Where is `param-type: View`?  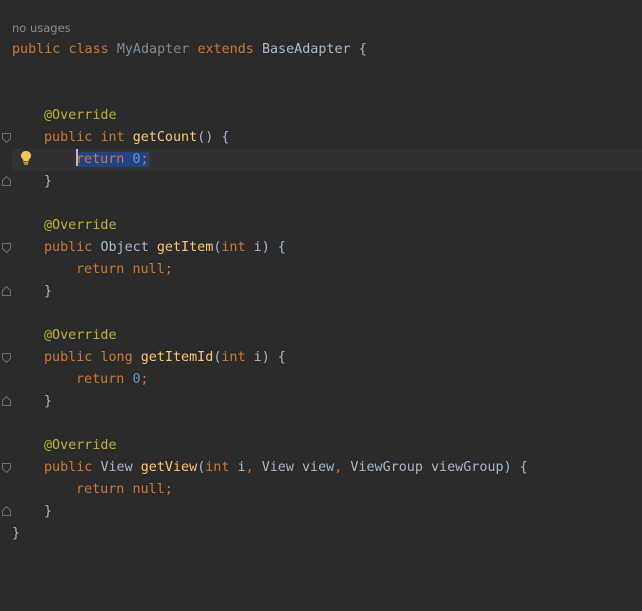 param-type: View is located at coordinates (277, 467).